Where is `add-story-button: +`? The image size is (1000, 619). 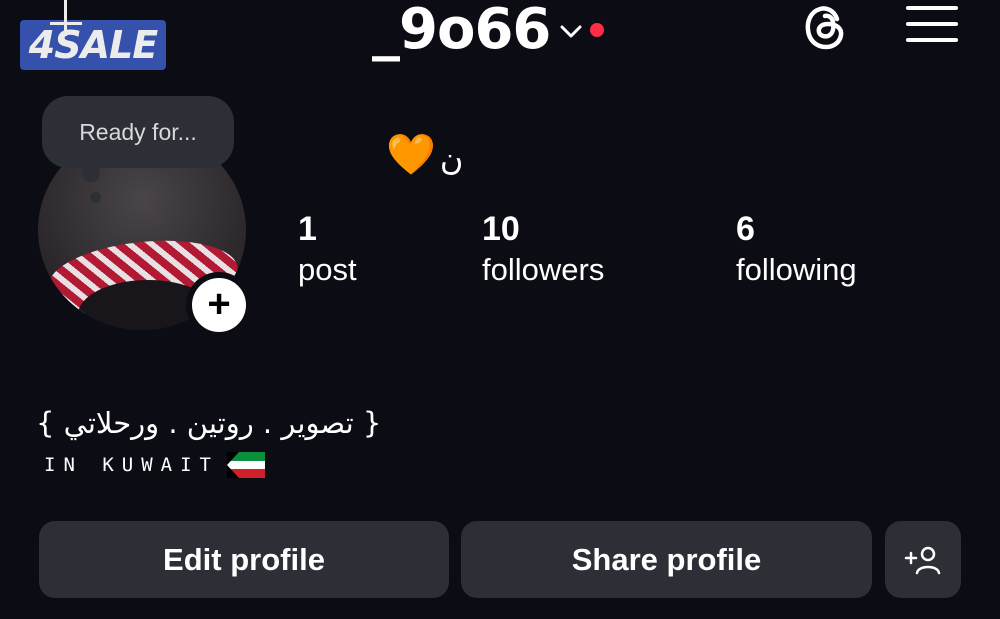 add-story-button: + is located at coordinates (219, 305).